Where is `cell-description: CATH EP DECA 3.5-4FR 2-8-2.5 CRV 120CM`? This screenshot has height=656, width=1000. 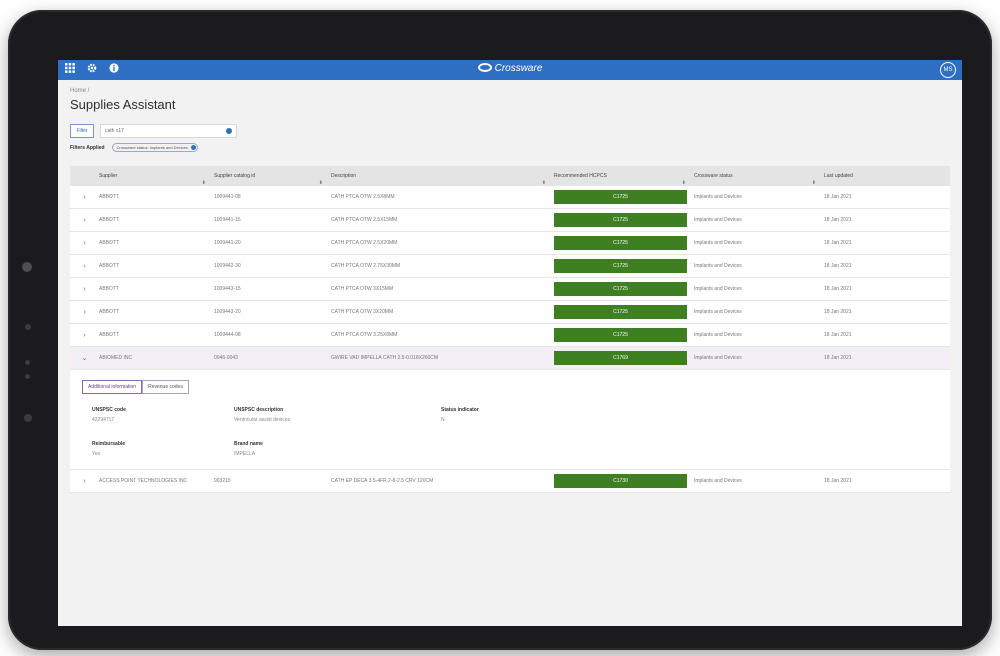 cell-description: CATH EP DECA 3.5-4FR 2-8-2.5 CRV 120CM is located at coordinates (382, 480).